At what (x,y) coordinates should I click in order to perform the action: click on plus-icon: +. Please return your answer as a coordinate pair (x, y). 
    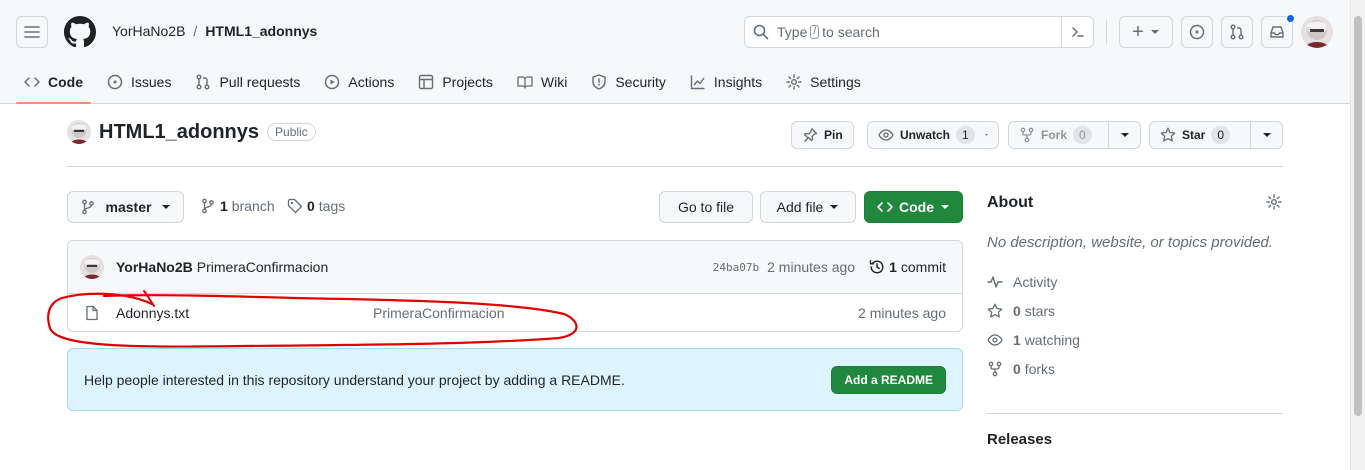
    Looking at the image, I should click on (1138, 32).